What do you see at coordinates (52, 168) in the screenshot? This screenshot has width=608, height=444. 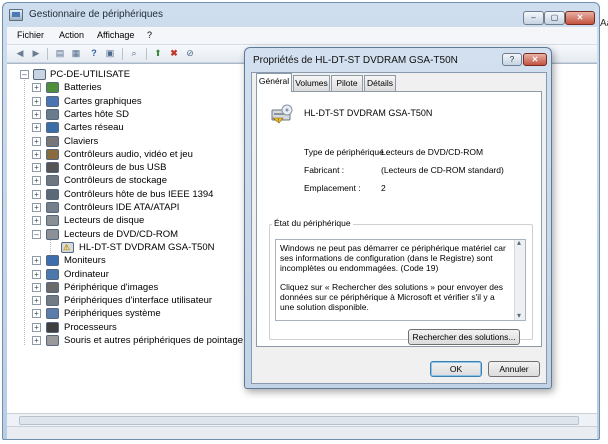 I see `usb-icon` at bounding box center [52, 168].